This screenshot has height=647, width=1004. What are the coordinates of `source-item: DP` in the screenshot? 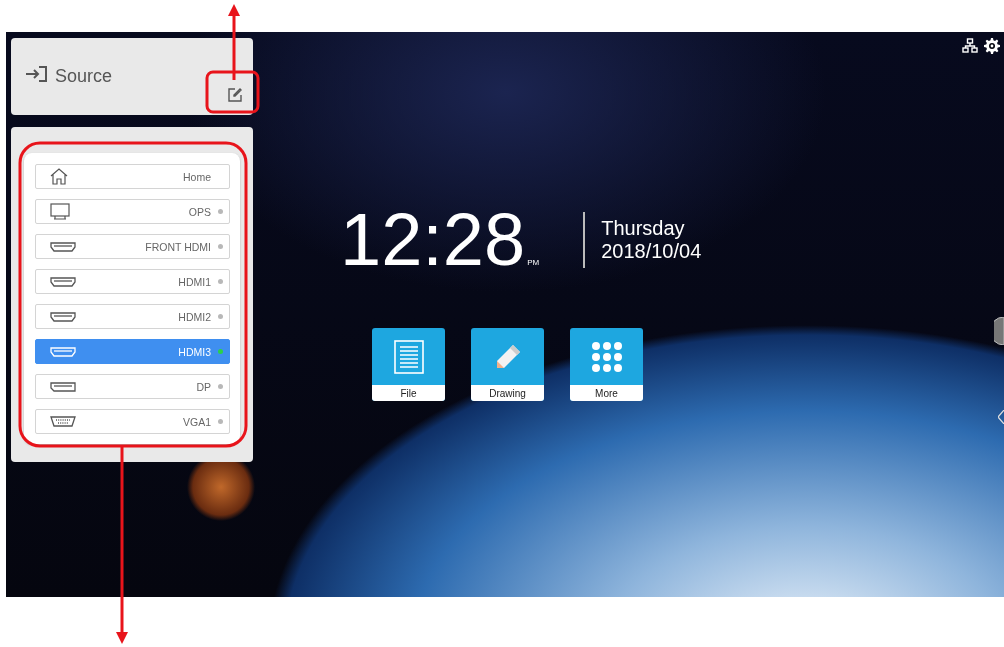 It's located at (132, 386).